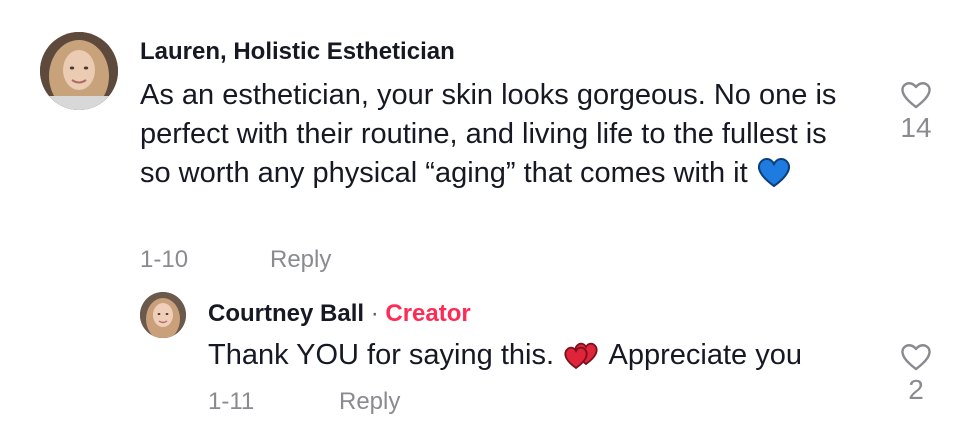 Image resolution: width=980 pixels, height=439 pixels. What do you see at coordinates (916, 389) in the screenshot?
I see `reply-like-count: 2` at bounding box center [916, 389].